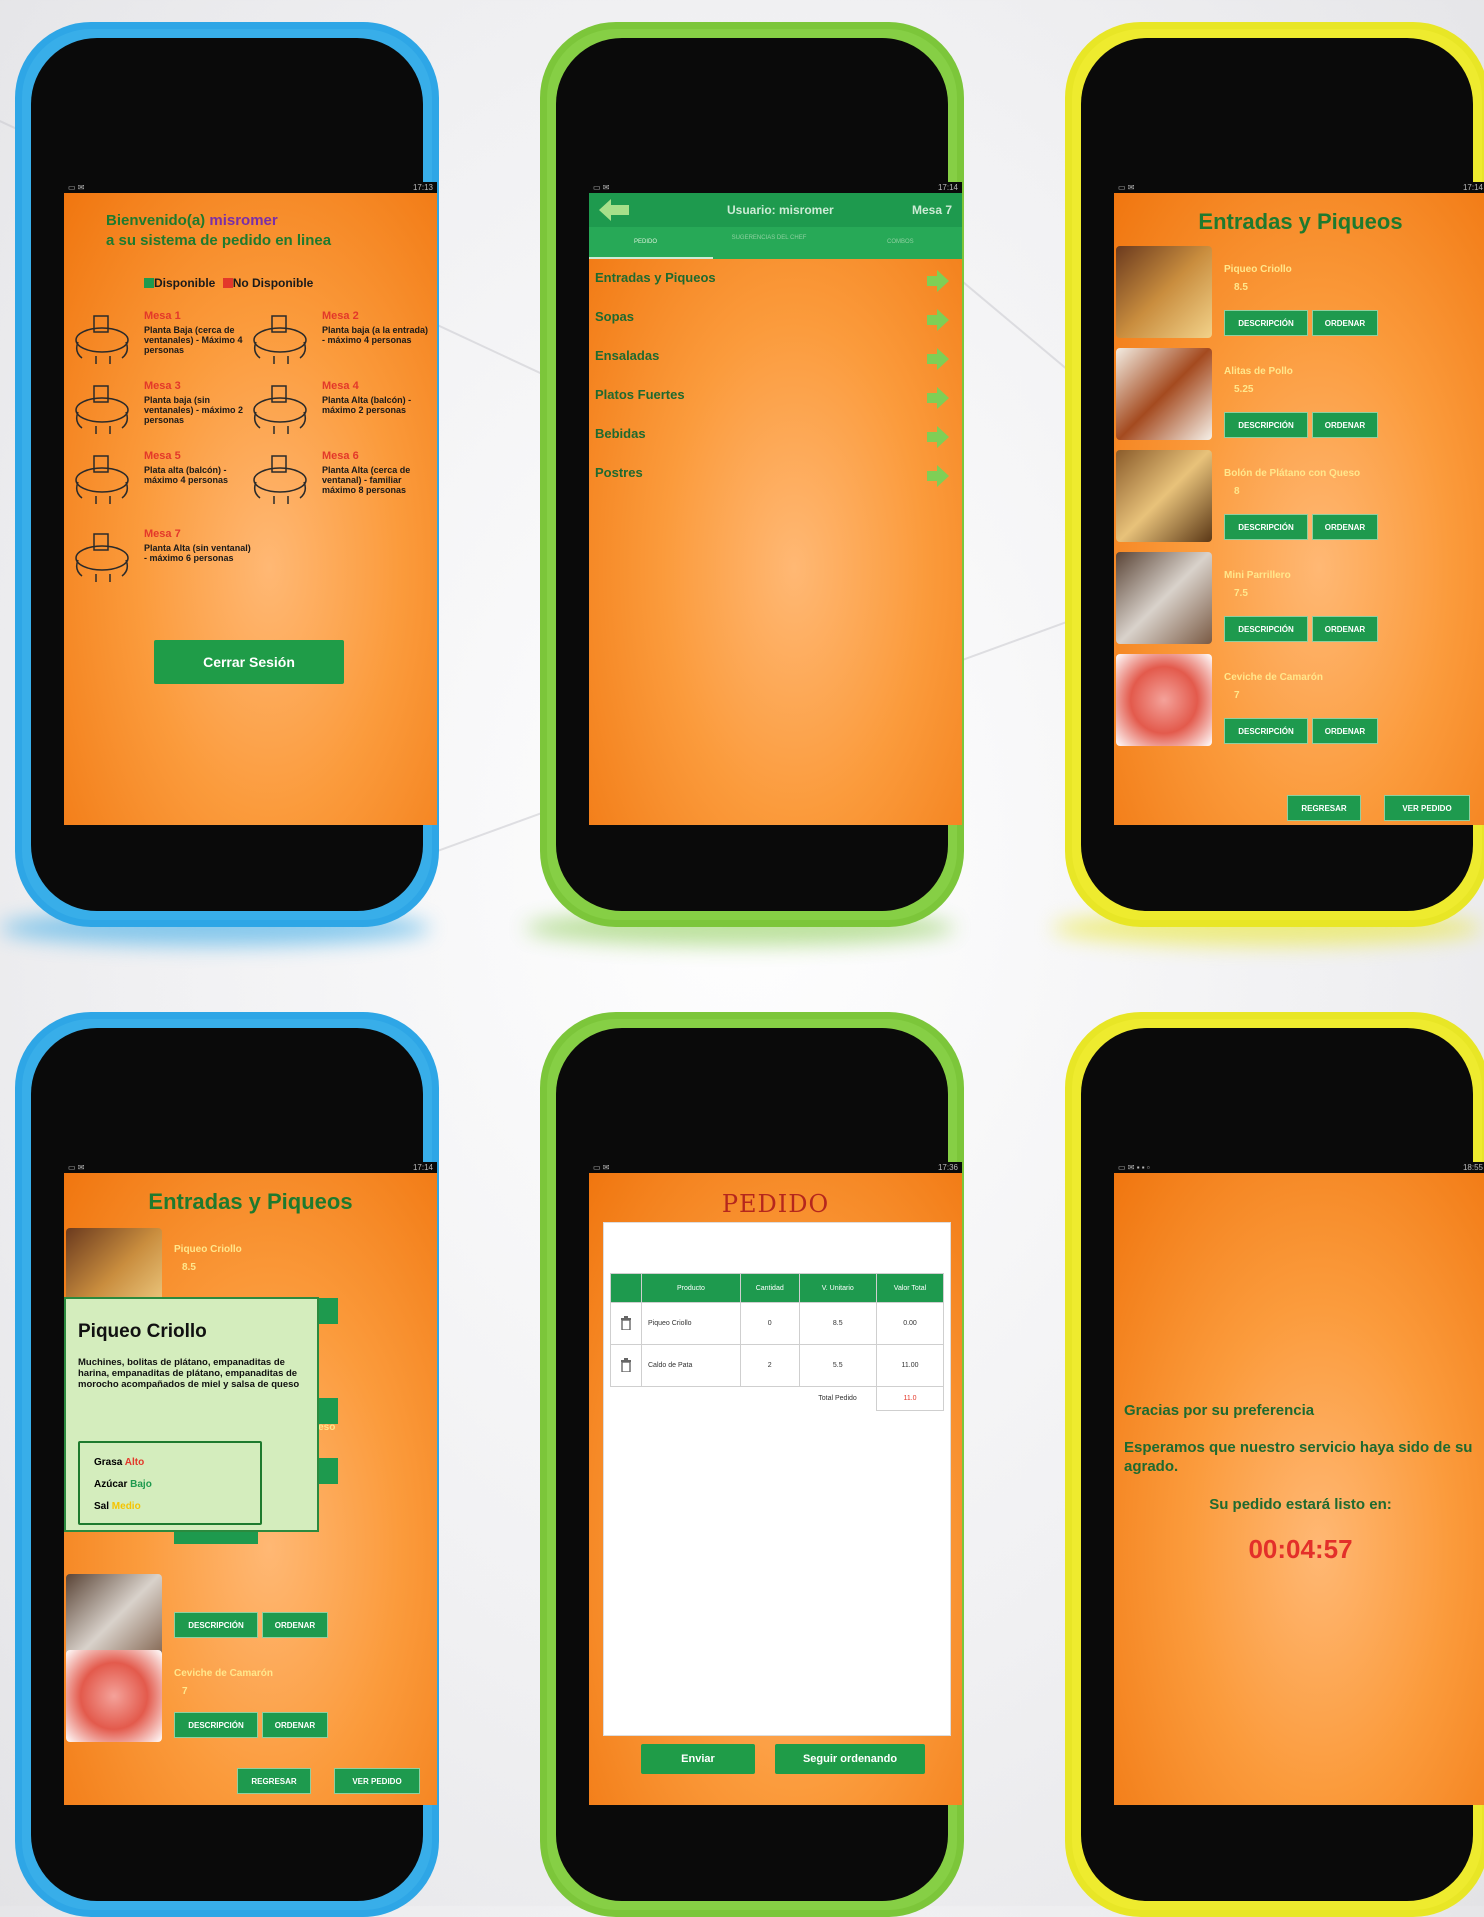  What do you see at coordinates (1258, 371) in the screenshot?
I see `item-name: Alitas de Pollo` at bounding box center [1258, 371].